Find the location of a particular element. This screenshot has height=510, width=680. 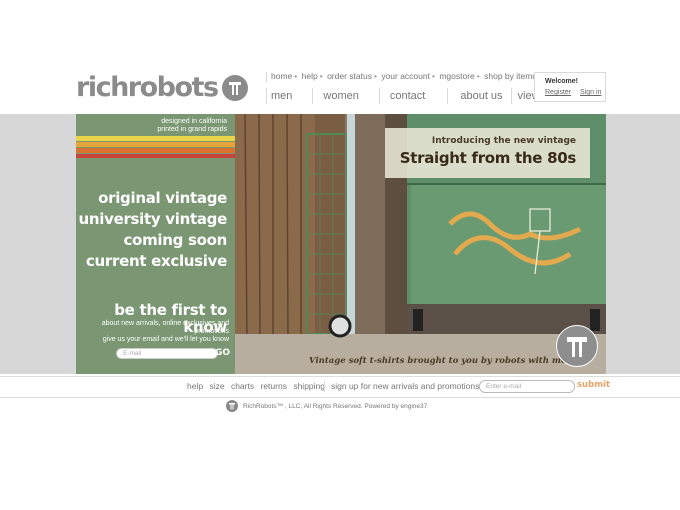

headline-original-vintage: original vintage is located at coordinates (162, 198).